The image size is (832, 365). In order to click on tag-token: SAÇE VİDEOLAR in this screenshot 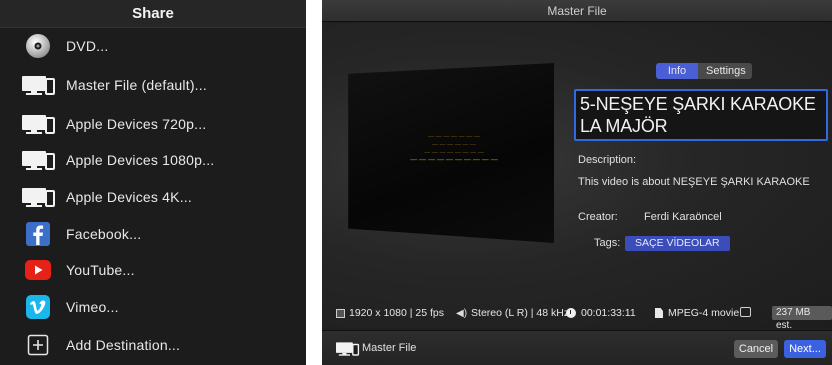, I will do `click(677, 243)`.